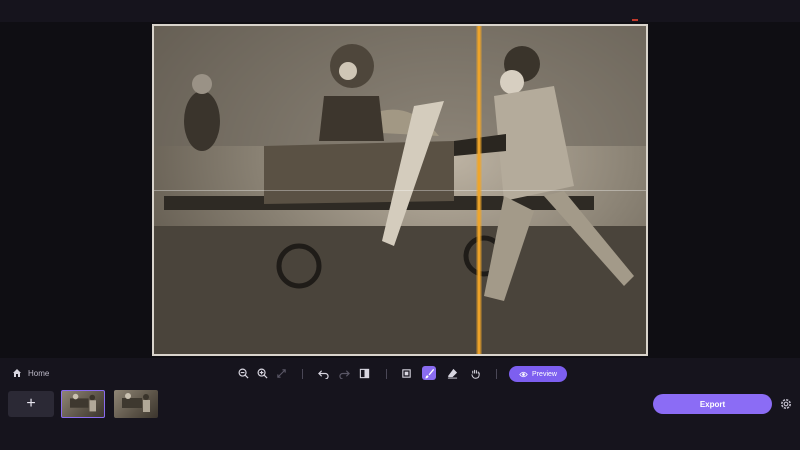  I want to click on preview-button: Preview, so click(538, 374).